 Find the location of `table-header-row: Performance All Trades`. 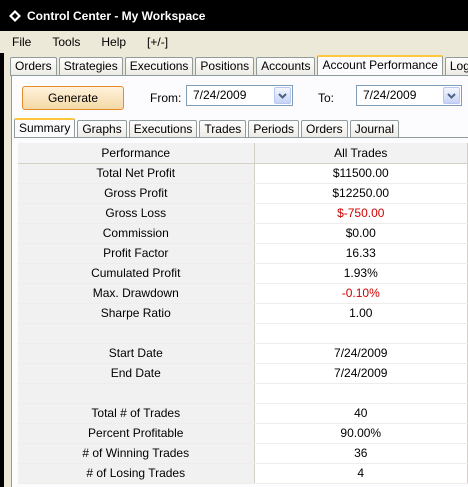

table-header-row: Performance All Trades is located at coordinates (243, 153).